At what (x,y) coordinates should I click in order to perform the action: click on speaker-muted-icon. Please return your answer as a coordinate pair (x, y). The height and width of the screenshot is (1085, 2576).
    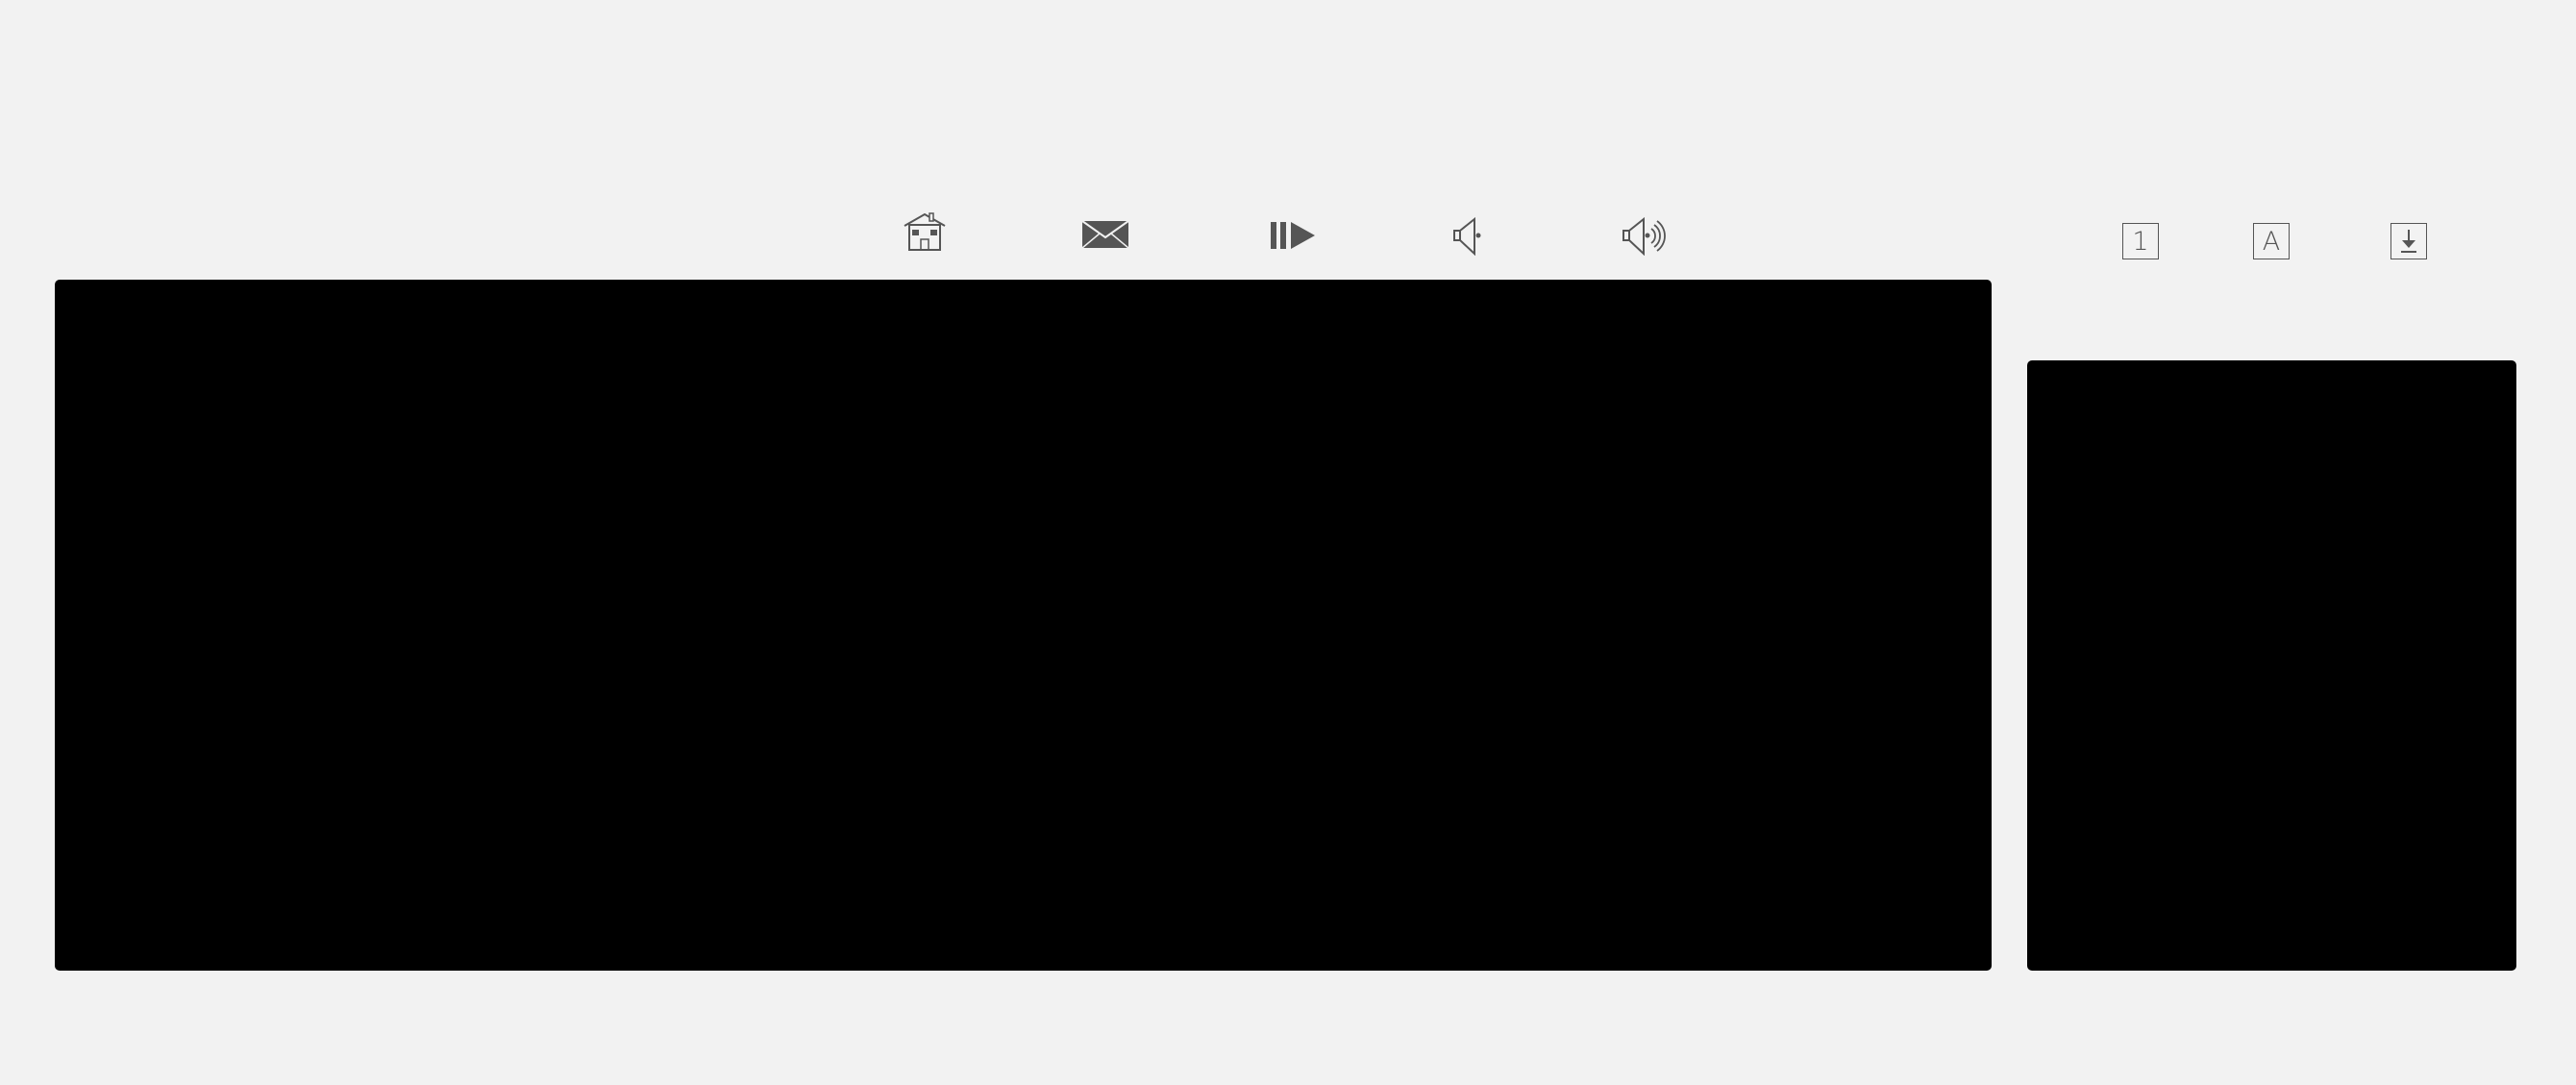
    Looking at the image, I should click on (1468, 236).